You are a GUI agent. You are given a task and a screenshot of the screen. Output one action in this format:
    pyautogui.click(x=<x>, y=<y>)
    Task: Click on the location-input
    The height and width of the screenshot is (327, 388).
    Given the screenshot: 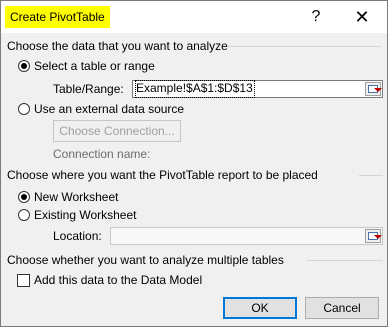 What is the action you would take?
    pyautogui.click(x=246, y=236)
    